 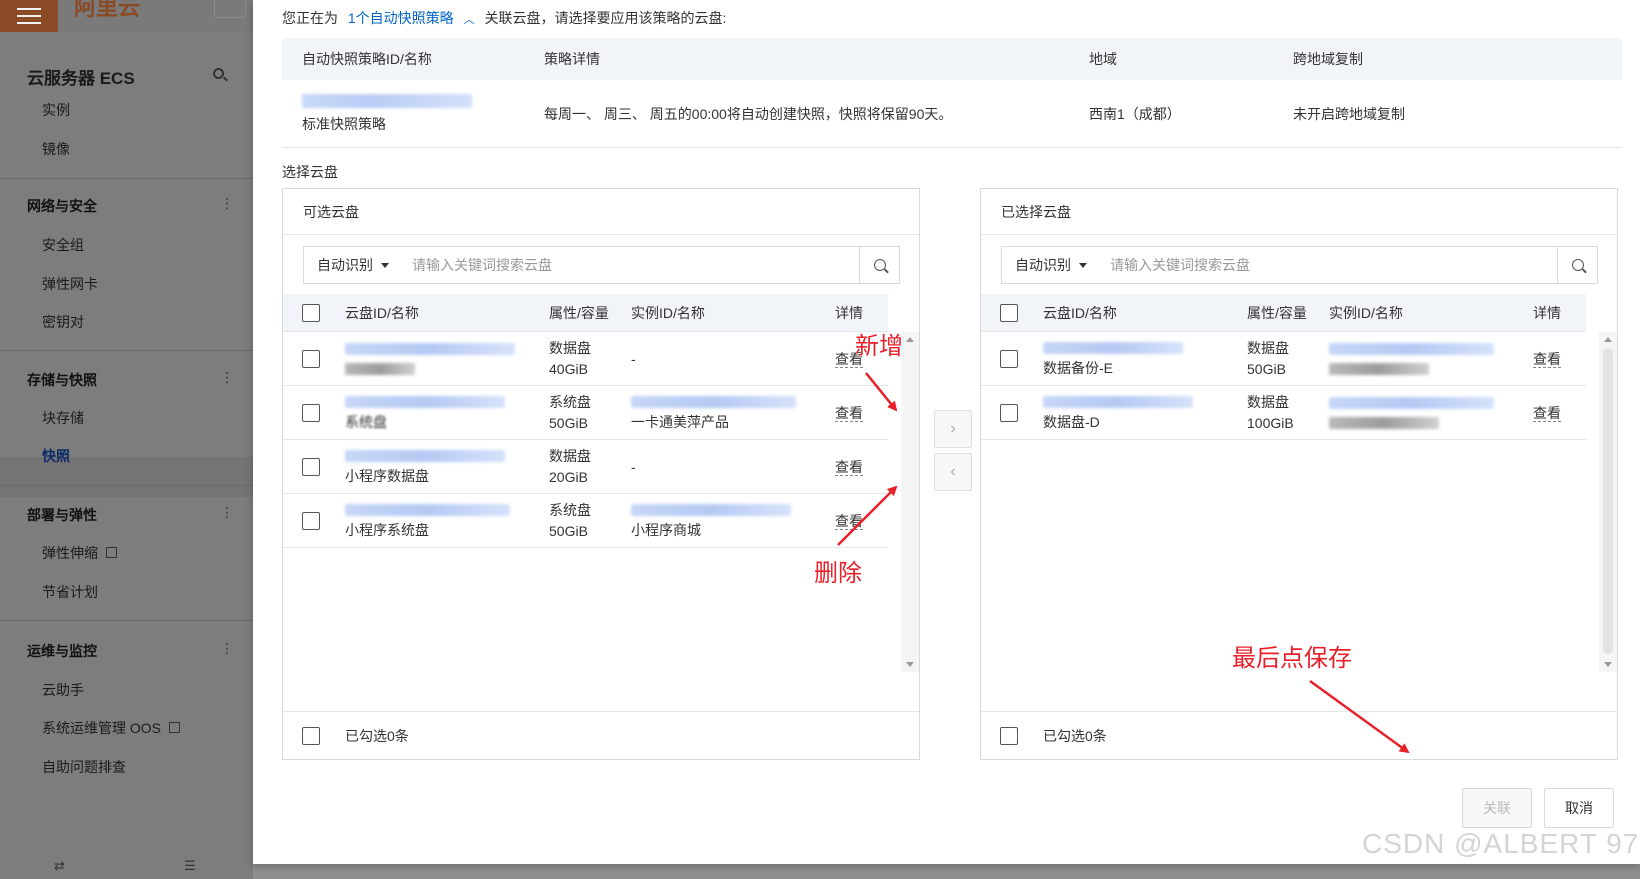 I want to click on divider, so click(x=126, y=620).